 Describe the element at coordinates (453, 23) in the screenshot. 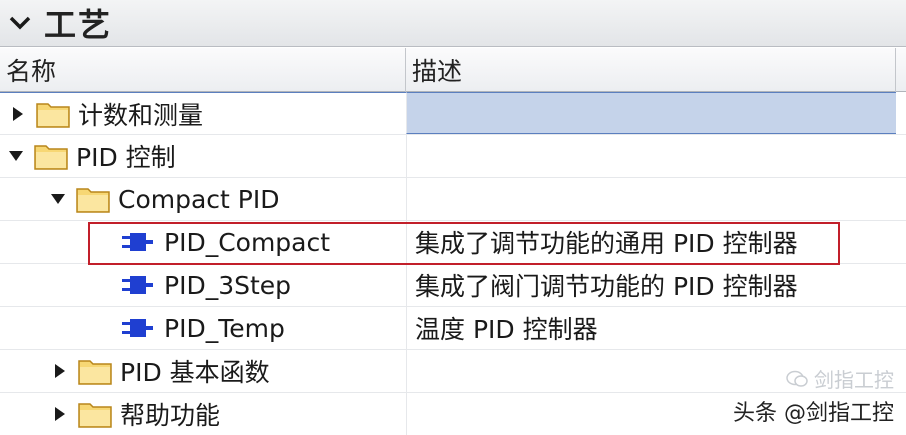

I see `panel-header: 工艺` at that location.